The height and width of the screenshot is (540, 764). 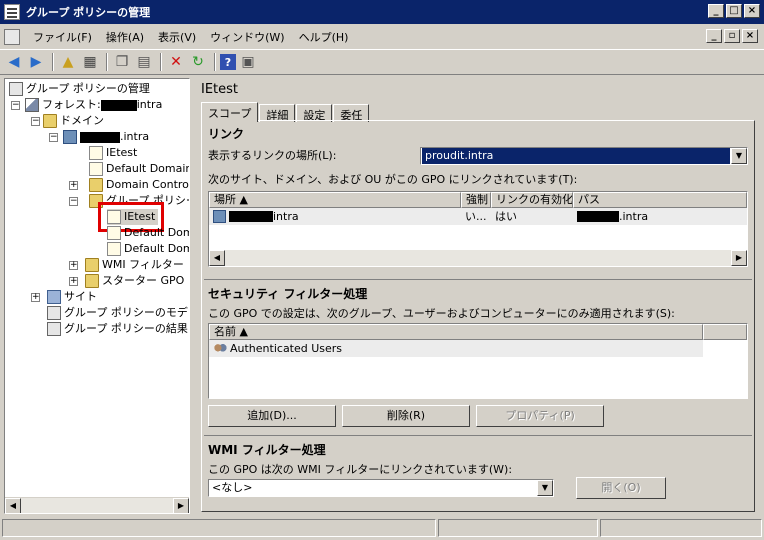 What do you see at coordinates (139, 169) in the screenshot?
I see `tree-gpo-link-default-domain: Default Domain` at bounding box center [139, 169].